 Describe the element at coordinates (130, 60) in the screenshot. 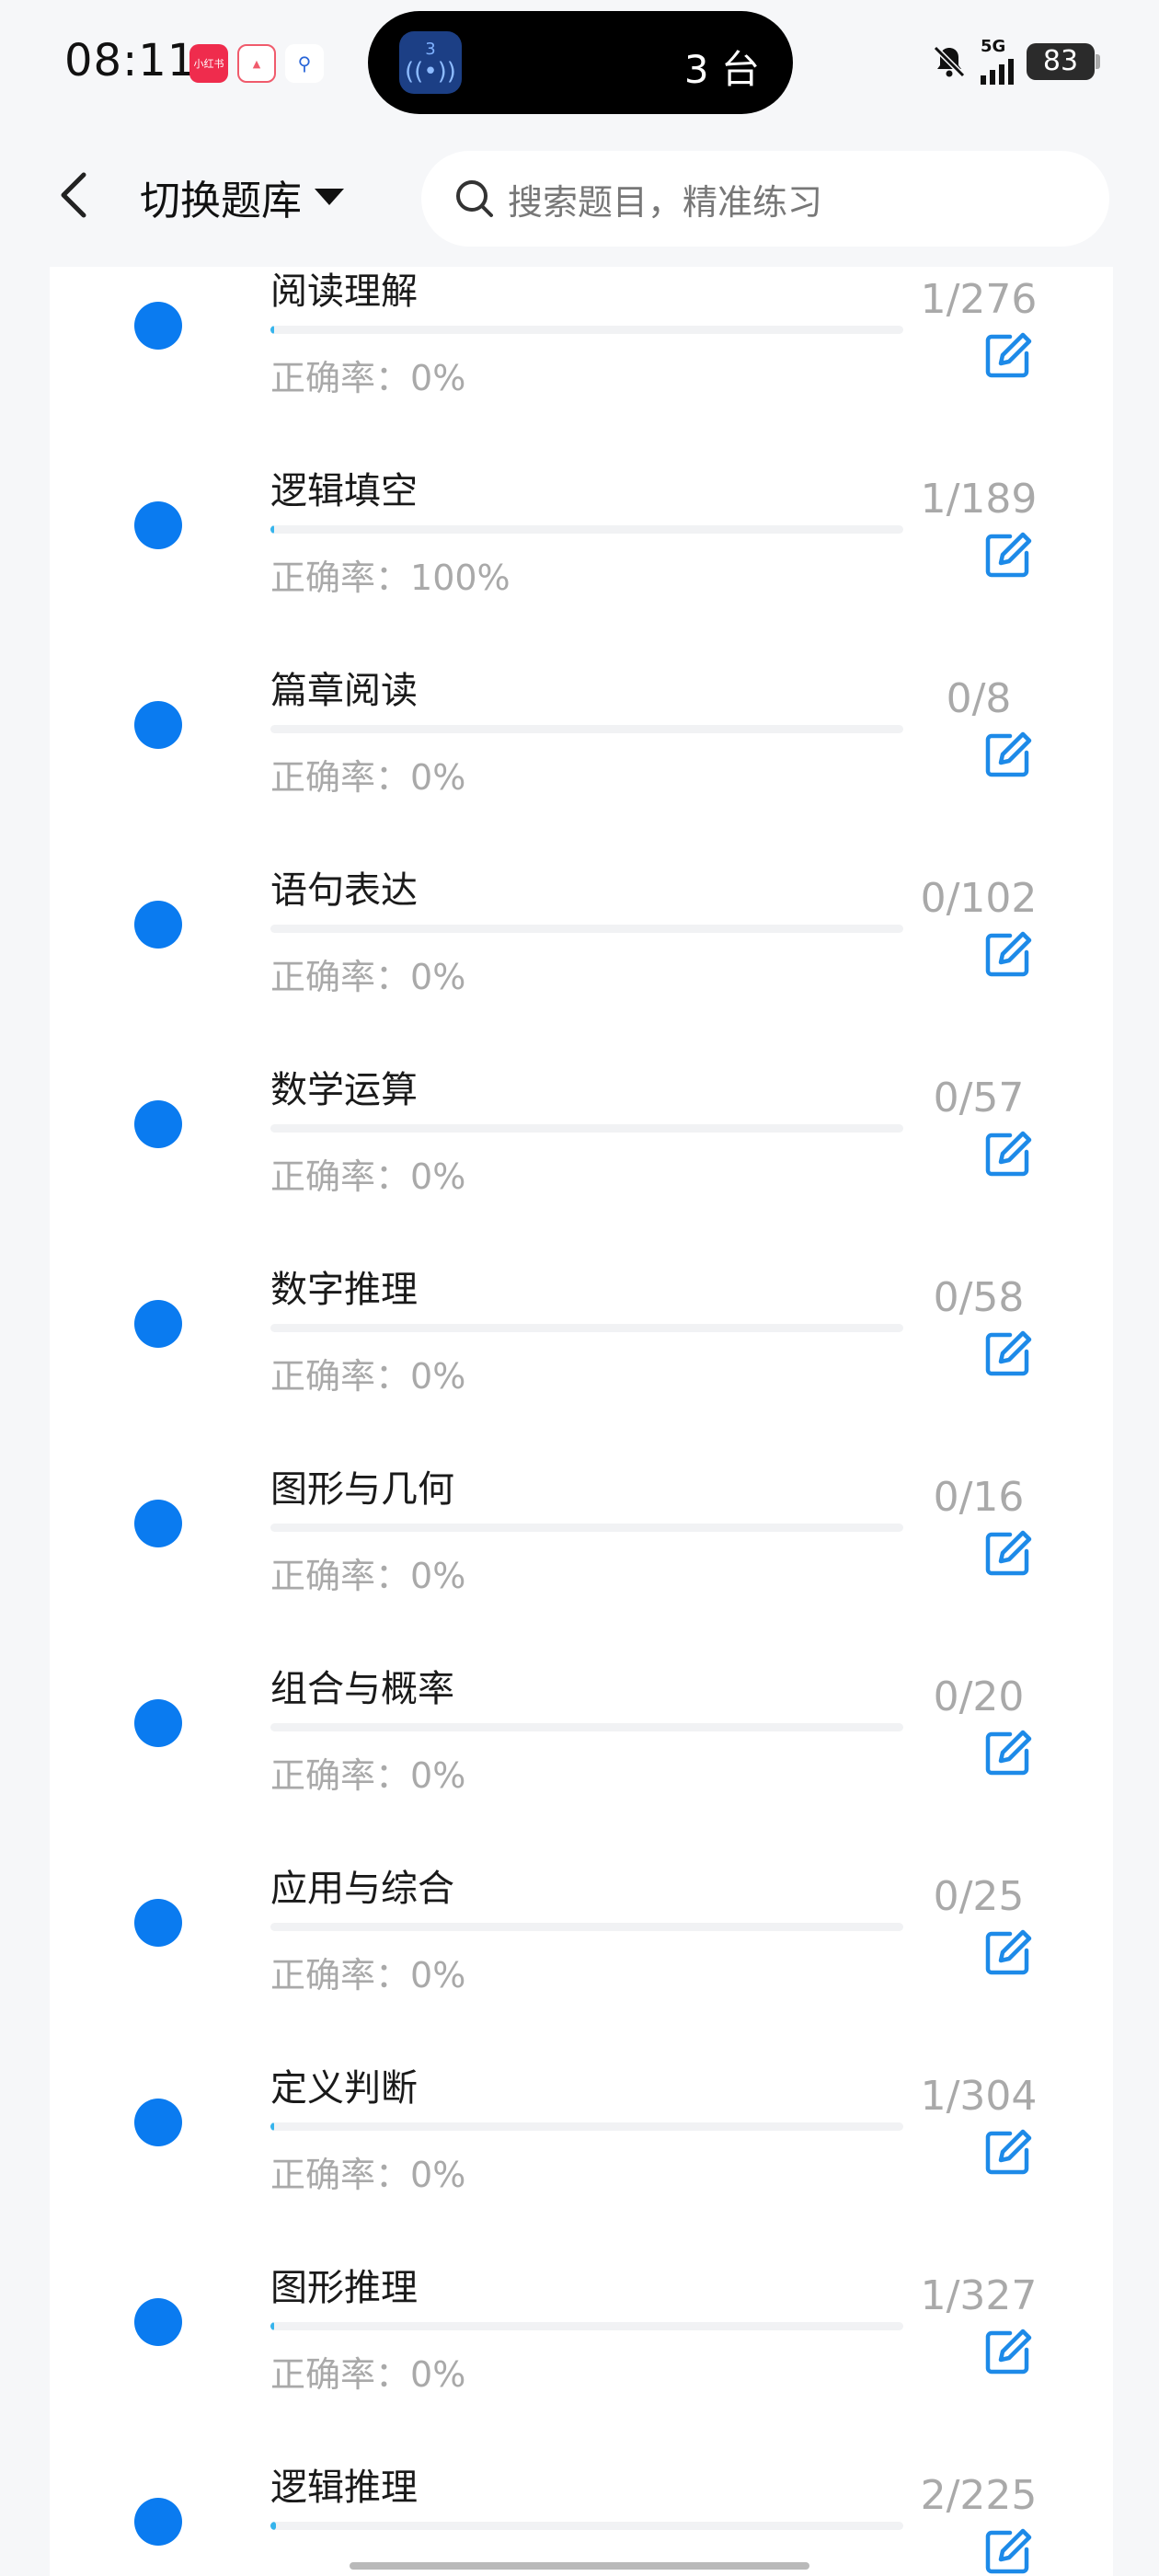

I see `status-time: 08:11` at that location.